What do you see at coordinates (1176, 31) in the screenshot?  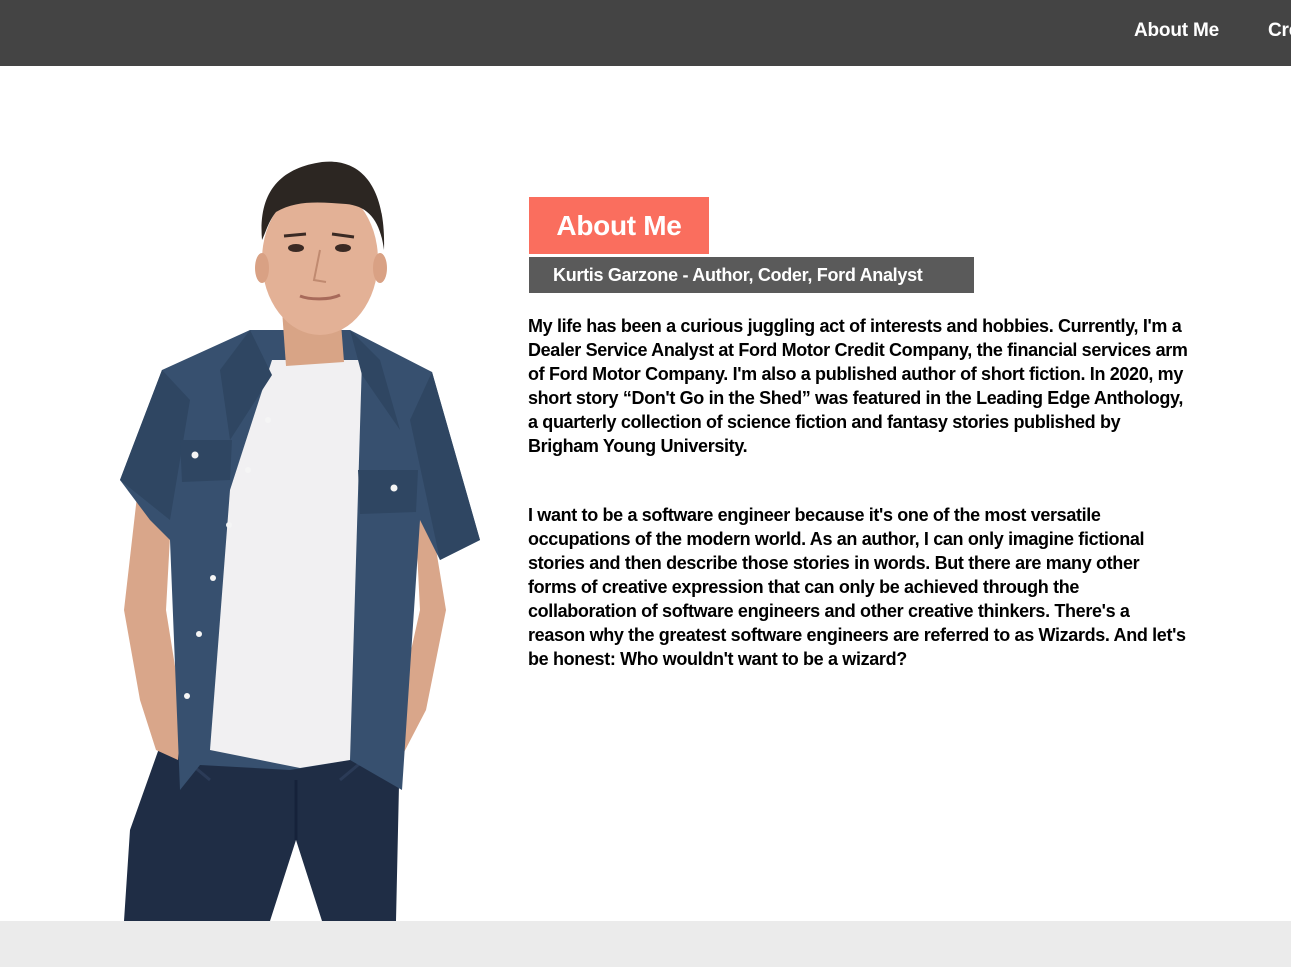 I see `nav-link-about-me: About Me` at bounding box center [1176, 31].